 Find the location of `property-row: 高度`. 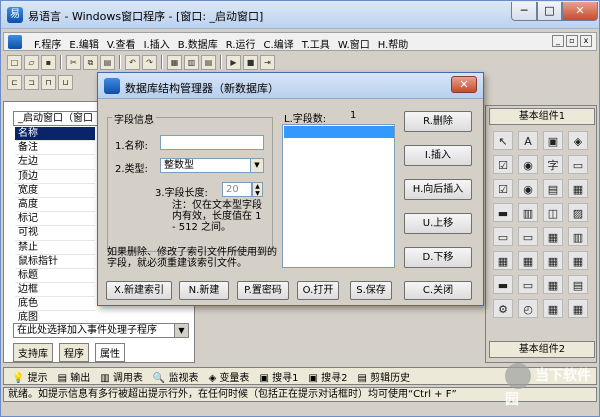

property-row: 高度 is located at coordinates (55, 205).